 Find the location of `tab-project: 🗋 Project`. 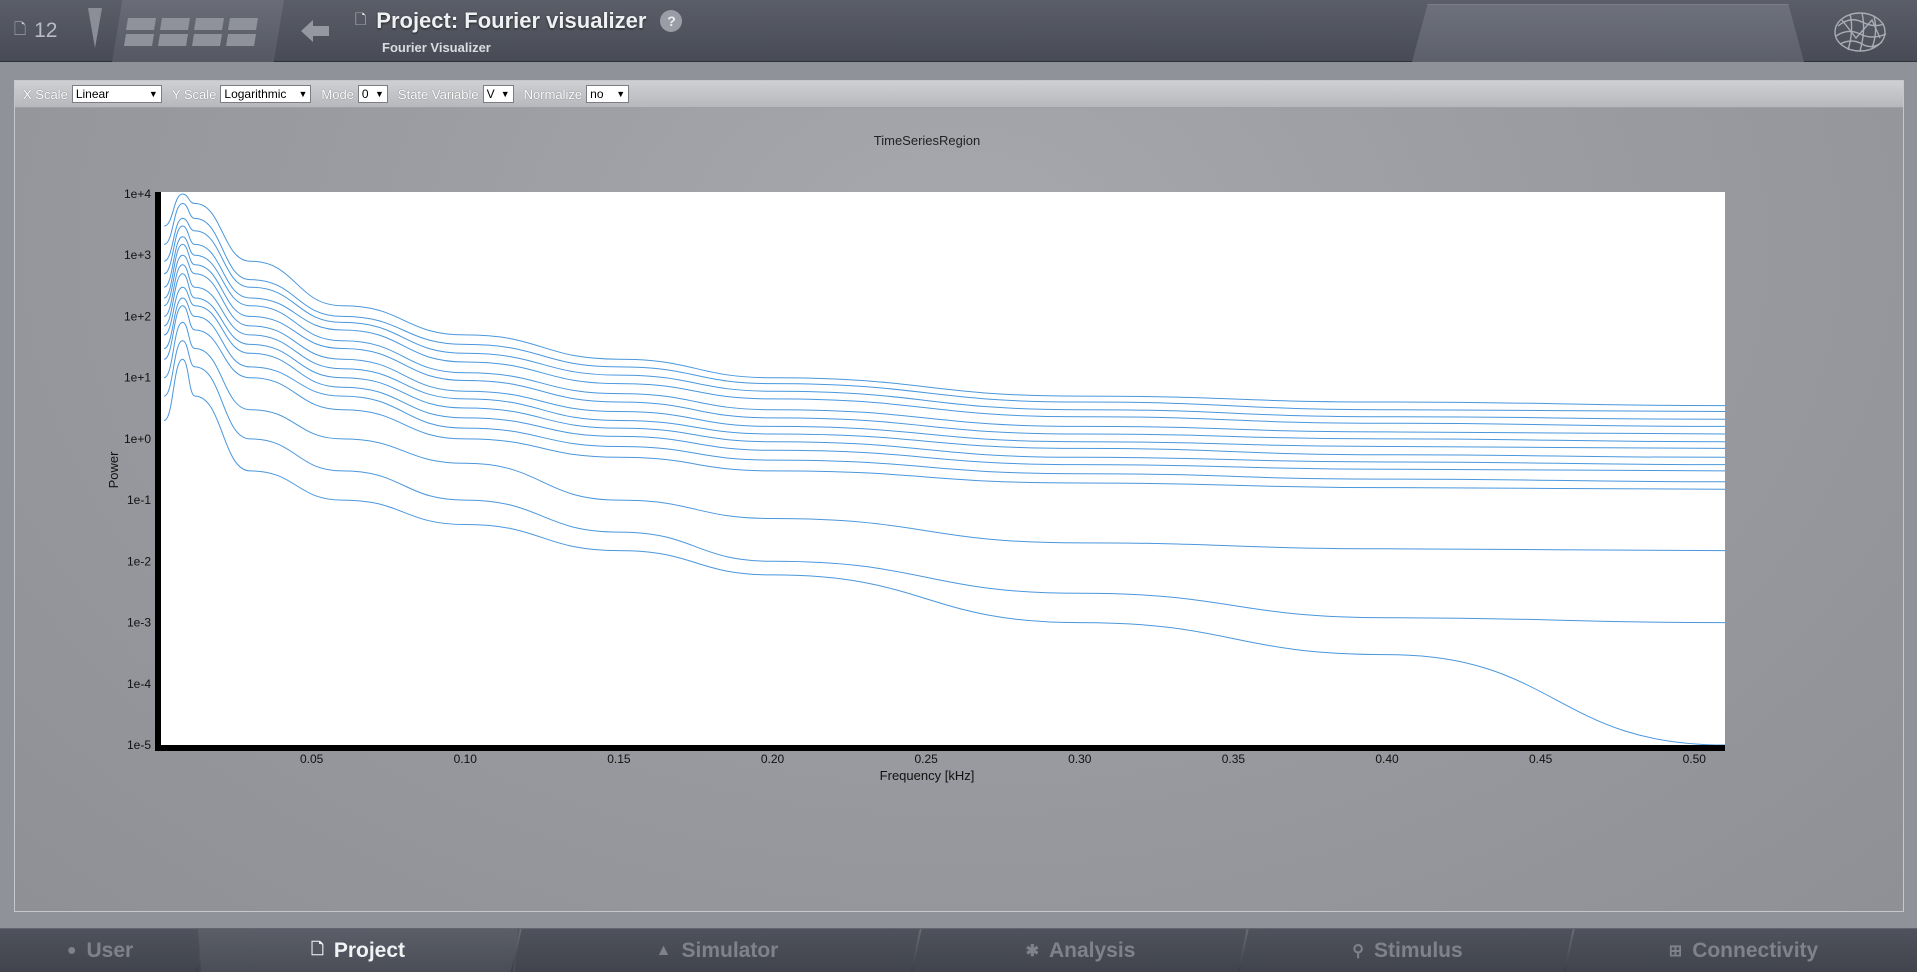

tab-project: 🗋 Project is located at coordinates (358, 950).